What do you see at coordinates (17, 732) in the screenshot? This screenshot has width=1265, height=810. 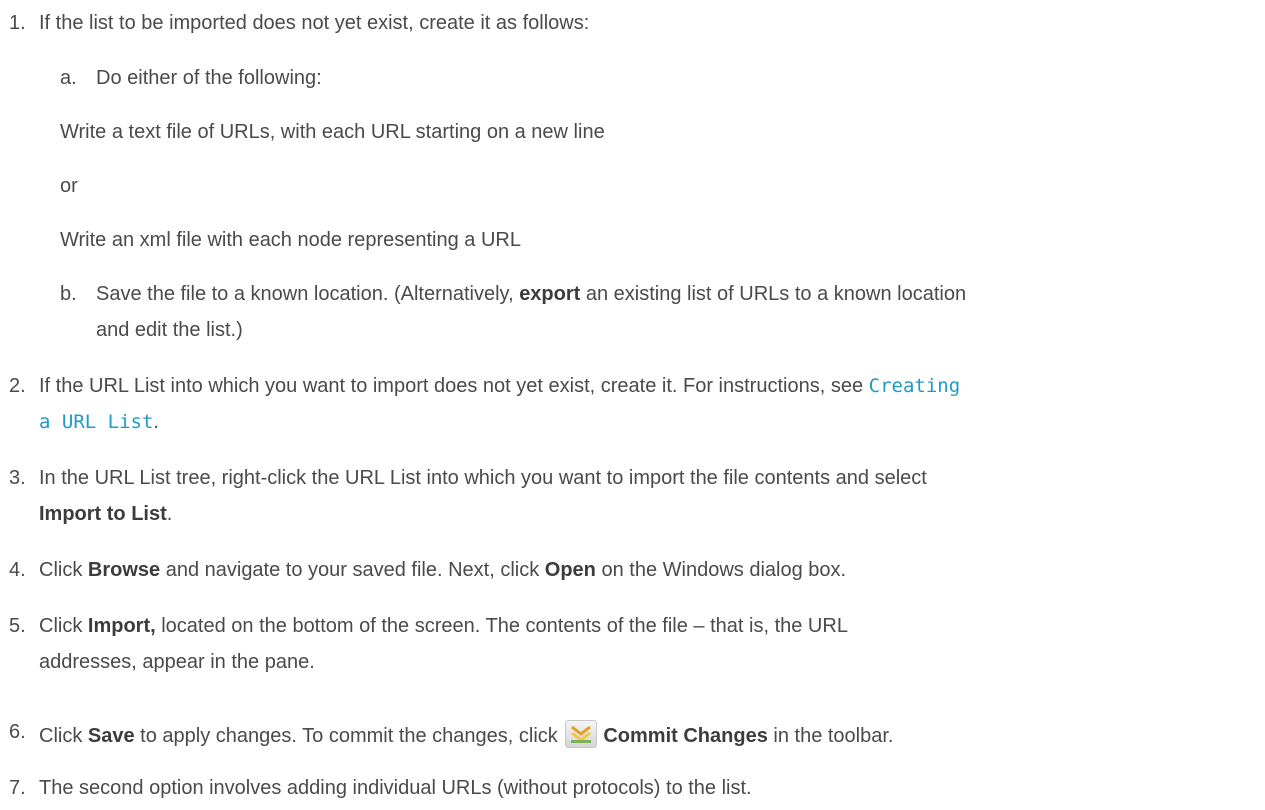 I see `step-number: 6.` at bounding box center [17, 732].